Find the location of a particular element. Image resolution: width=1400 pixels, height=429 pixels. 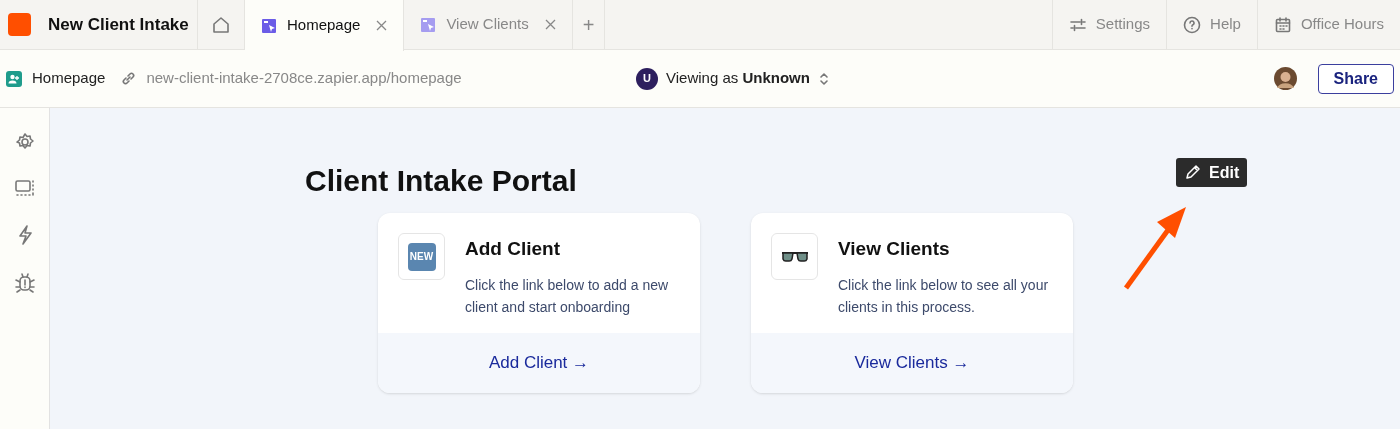

new-badge-icon: NEW is located at coordinates (421, 256).